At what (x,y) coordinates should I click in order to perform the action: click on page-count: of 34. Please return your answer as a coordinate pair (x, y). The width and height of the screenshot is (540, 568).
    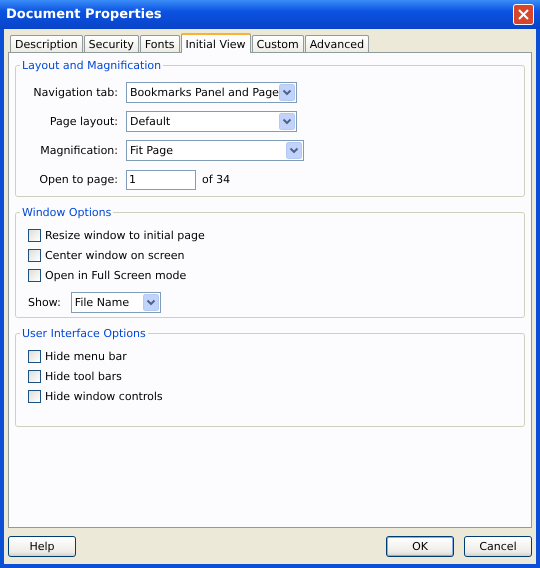
    Looking at the image, I should click on (216, 179).